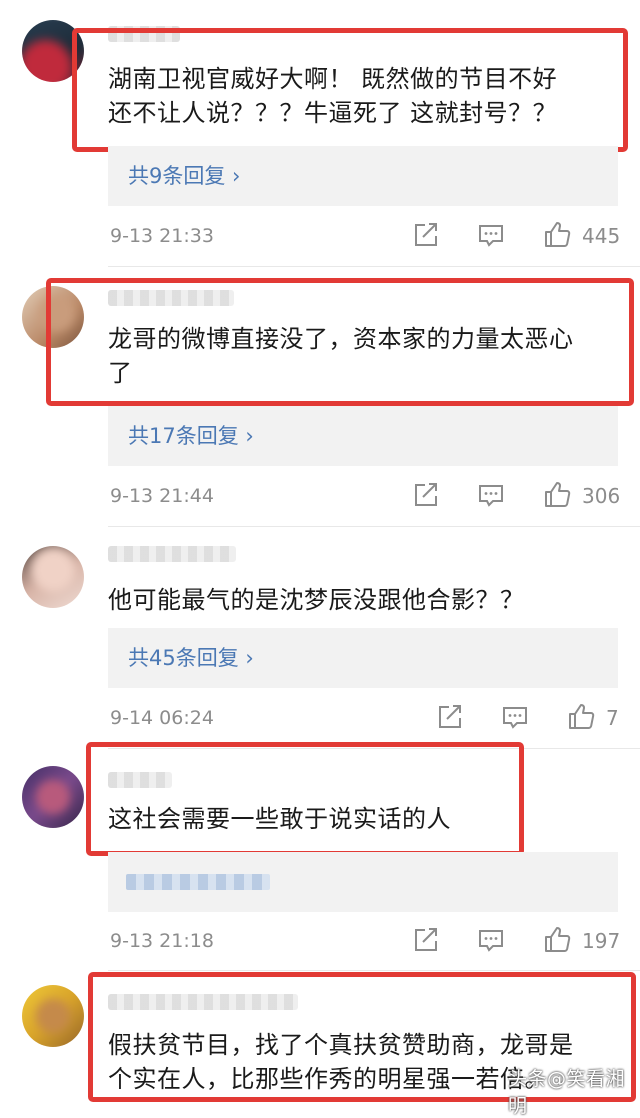 The image size is (640, 1118). What do you see at coordinates (162, 941) in the screenshot?
I see `comment-time: 9-13 21:18` at bounding box center [162, 941].